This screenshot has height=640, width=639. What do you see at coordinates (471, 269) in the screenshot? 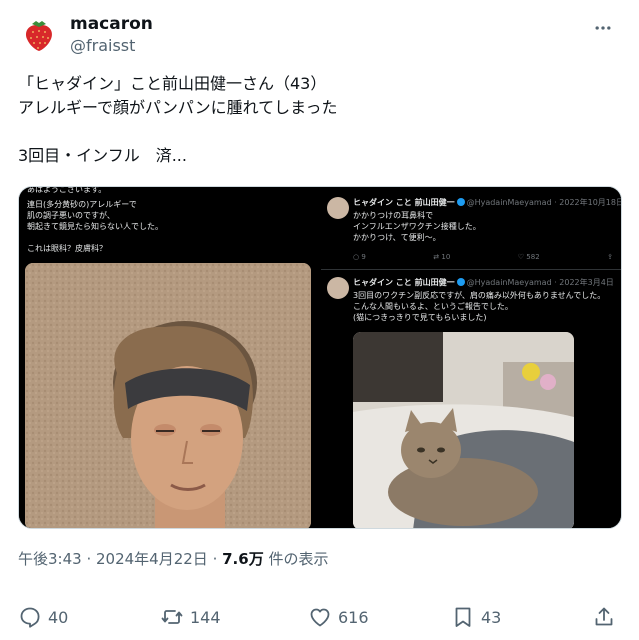
I see `divider` at bounding box center [471, 269].